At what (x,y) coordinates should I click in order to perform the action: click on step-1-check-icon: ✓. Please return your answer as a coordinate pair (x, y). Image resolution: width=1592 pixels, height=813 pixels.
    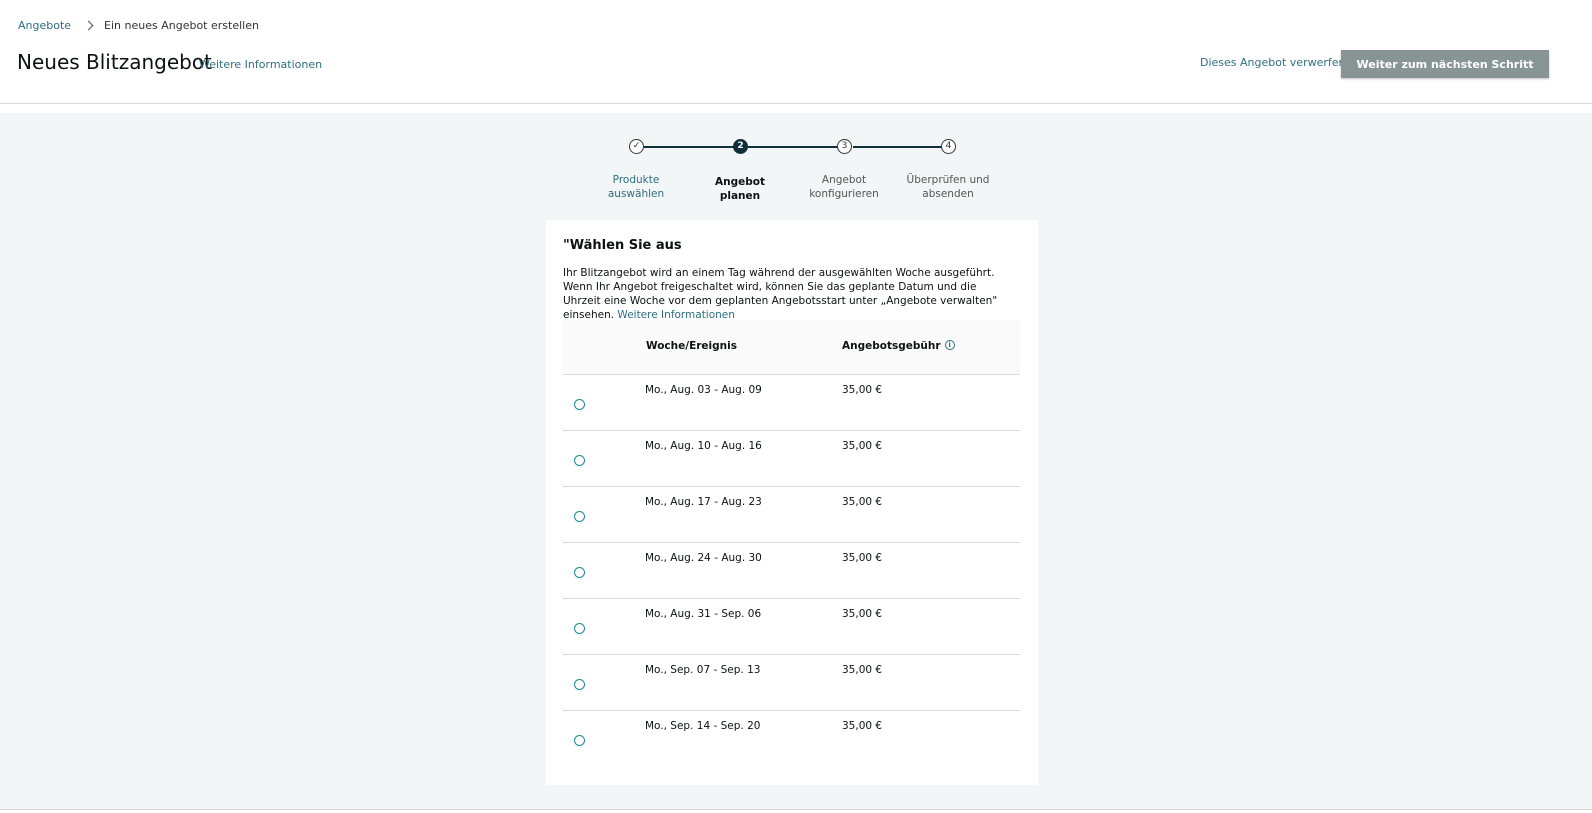
    Looking at the image, I should click on (636, 146).